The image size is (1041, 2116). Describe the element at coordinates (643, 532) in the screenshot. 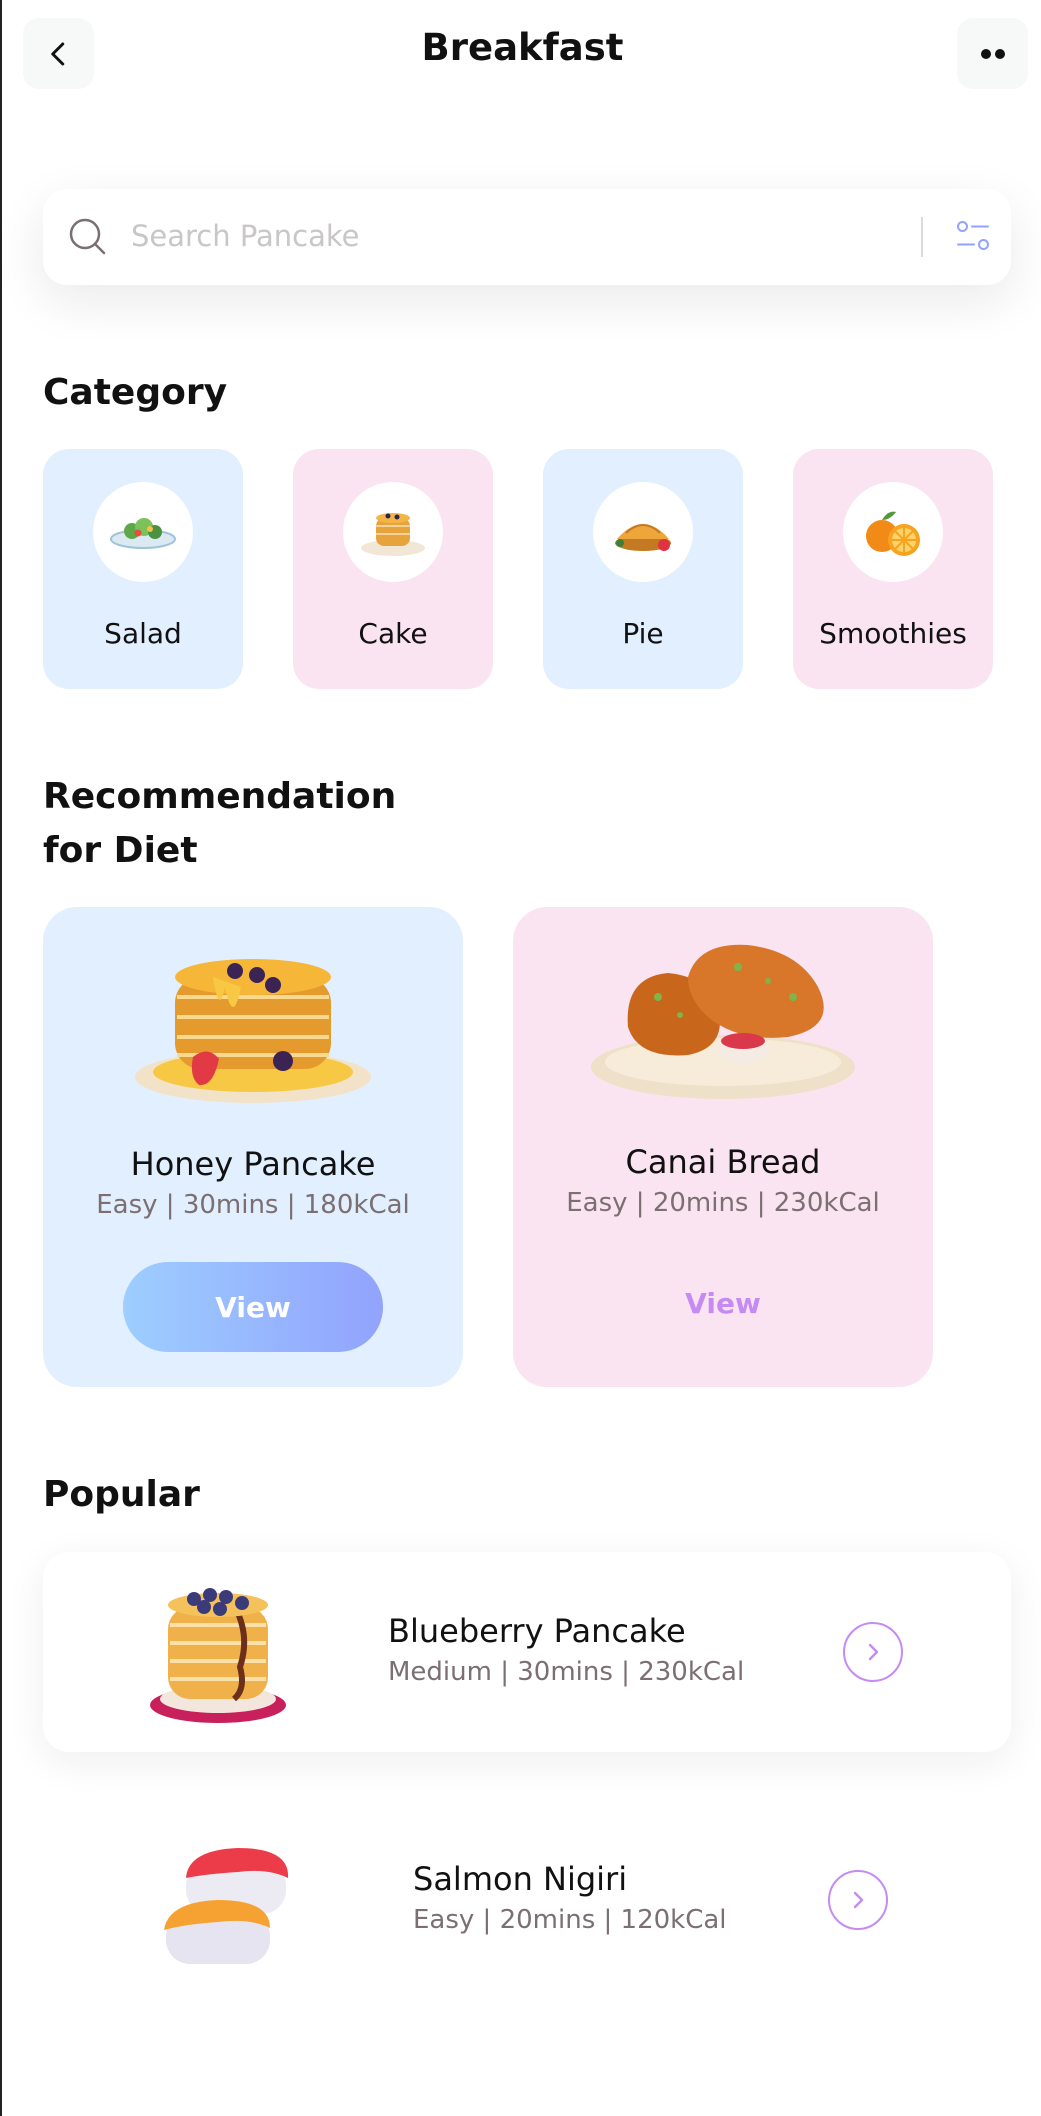

I see `pie-icon` at that location.